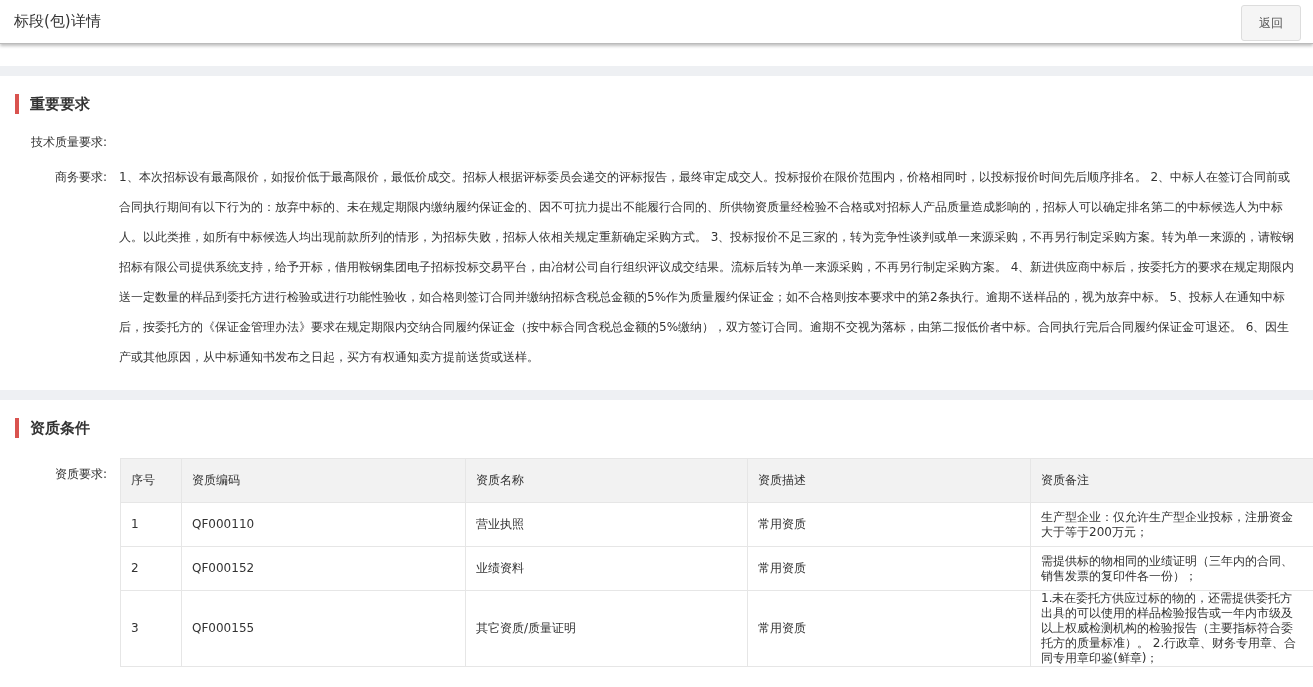  Describe the element at coordinates (606, 568) in the screenshot. I see `table-cell: 业绩资料` at that location.